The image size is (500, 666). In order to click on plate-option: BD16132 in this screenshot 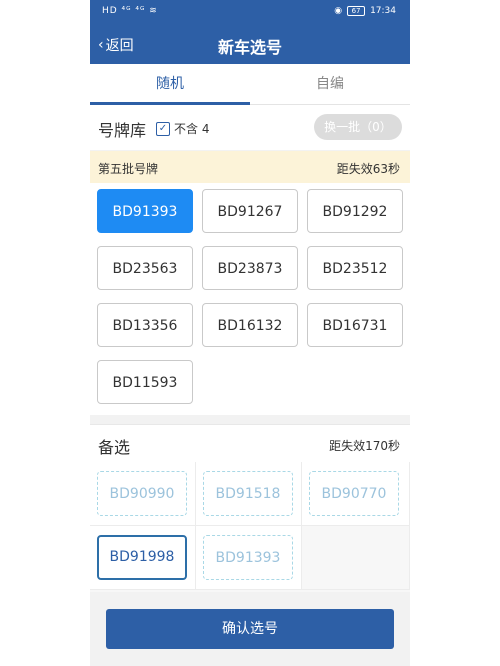, I will do `click(250, 325)`.